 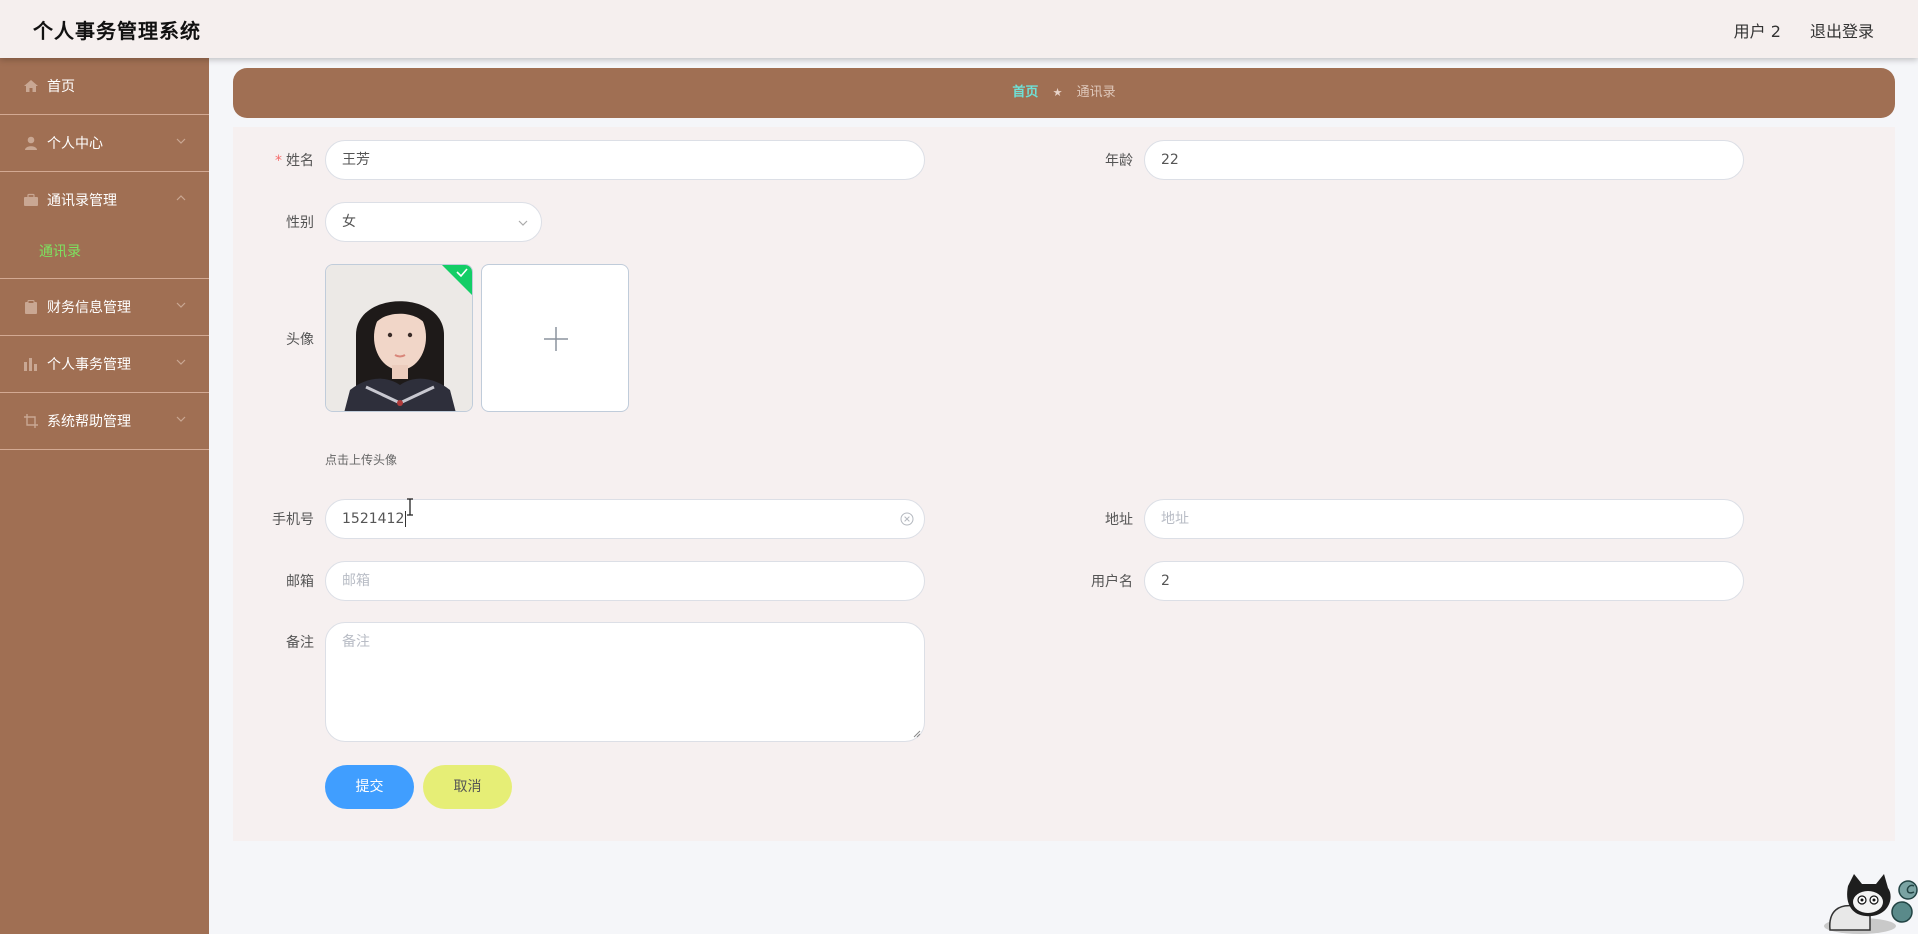 What do you see at coordinates (89, 422) in the screenshot?
I see `sidebar-item-label: 系统帮助管理` at bounding box center [89, 422].